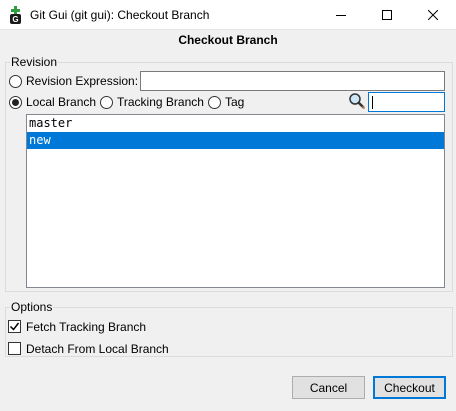  I want to click on options-group-label: Options, so click(32, 307).